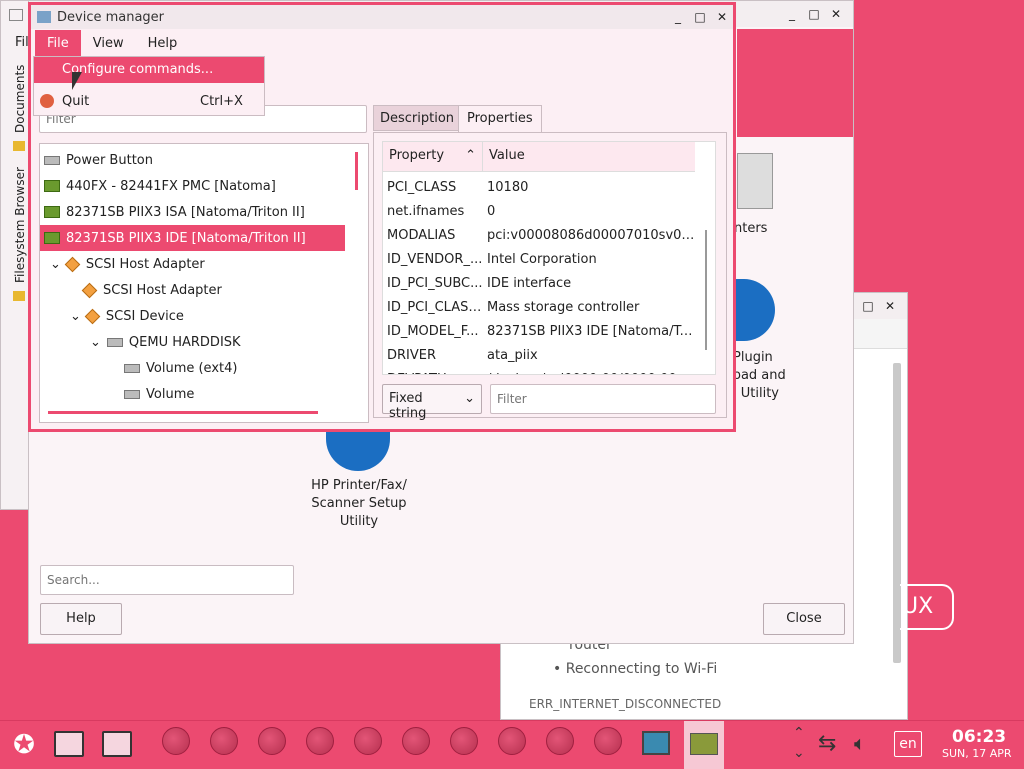 The width and height of the screenshot is (1024, 769). I want to click on tree-row: 82371SB PIIX3 ISA [Natoma/Triton II], so click(204, 212).